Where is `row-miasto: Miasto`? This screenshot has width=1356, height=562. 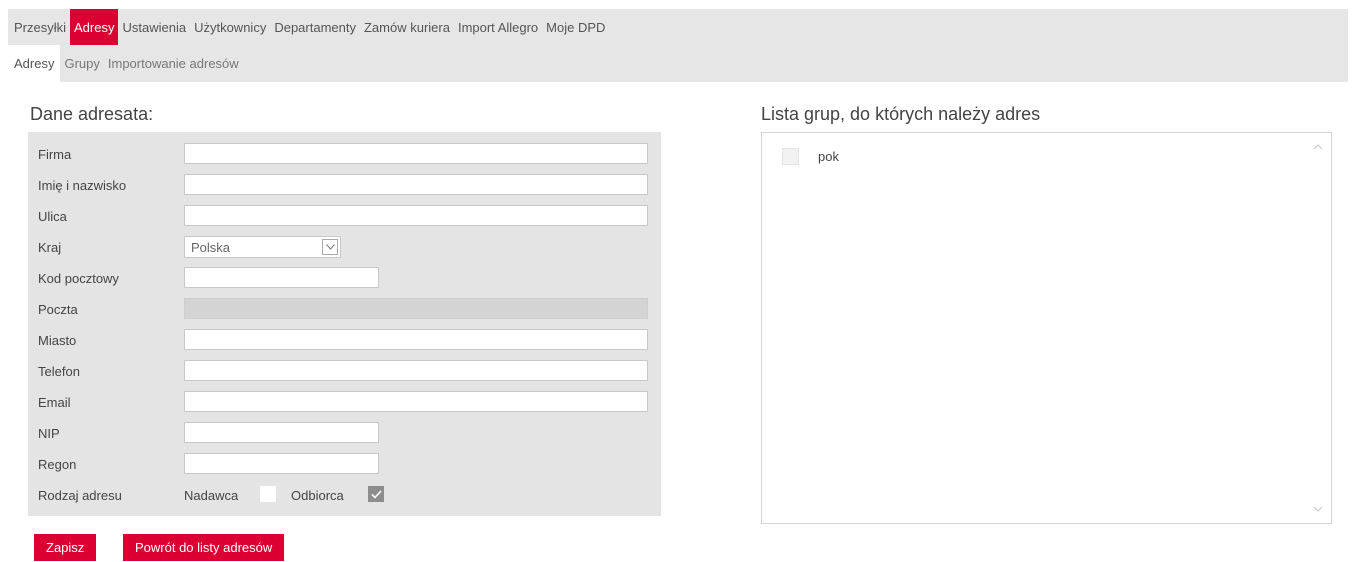
row-miasto: Miasto is located at coordinates (344, 341).